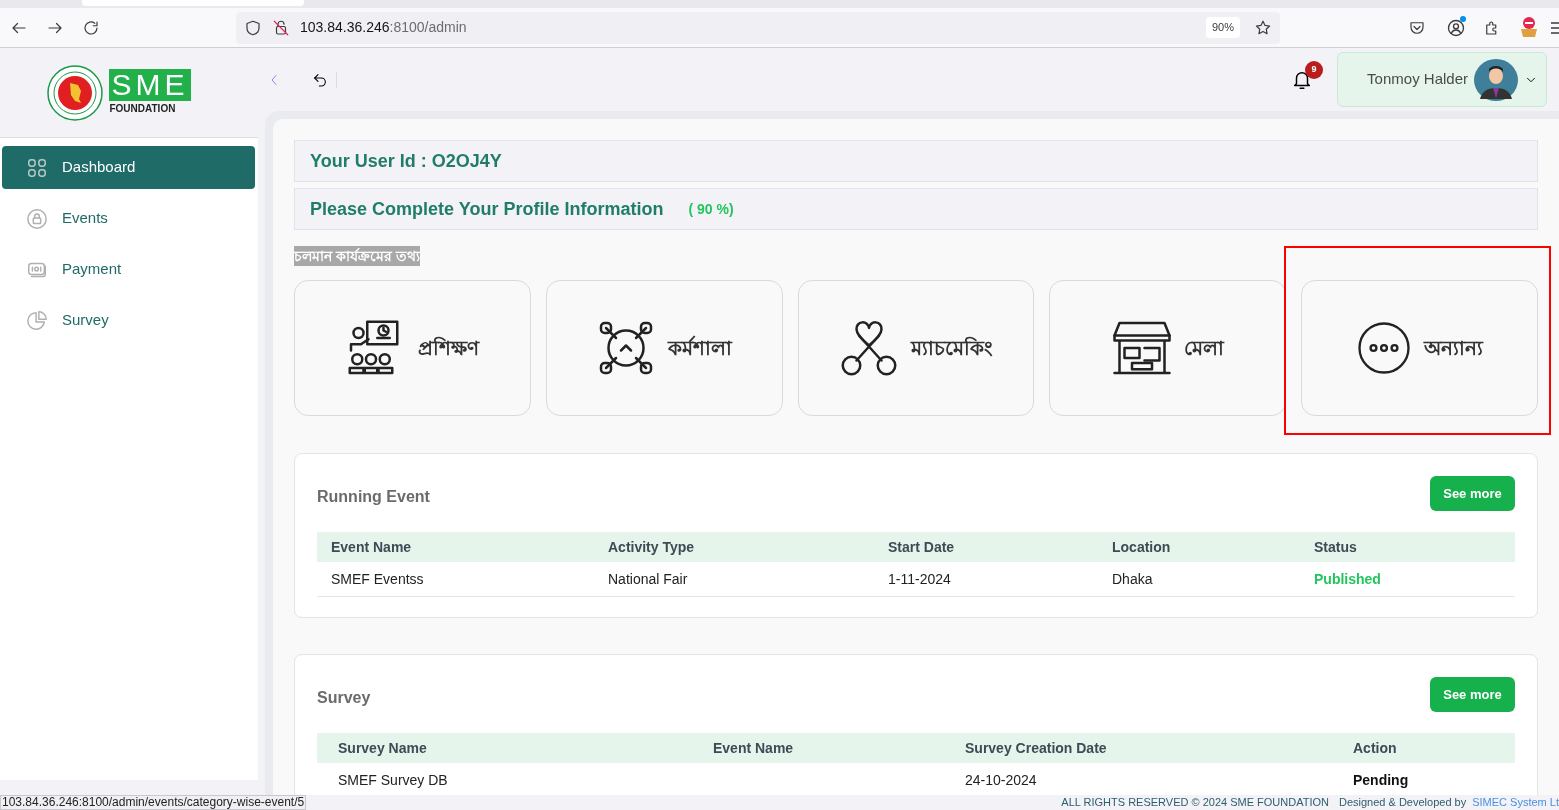 Image resolution: width=1559 pixels, height=810 pixels. I want to click on table-cell-text: SMEF Survey DB, so click(393, 780).